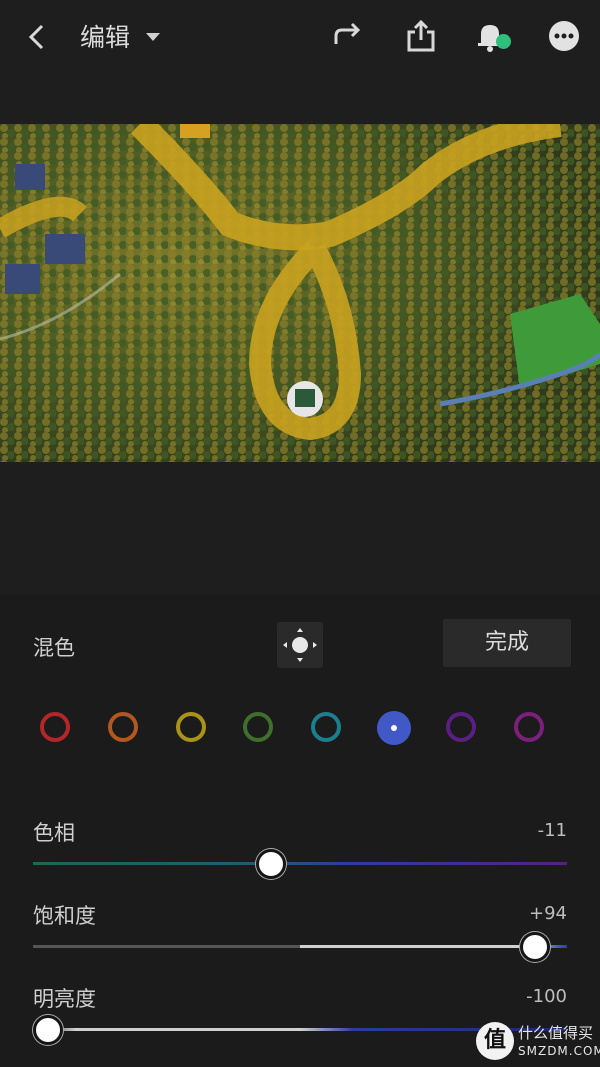 The width and height of the screenshot is (600, 1067). I want to click on page-title: 编辑, so click(105, 36).